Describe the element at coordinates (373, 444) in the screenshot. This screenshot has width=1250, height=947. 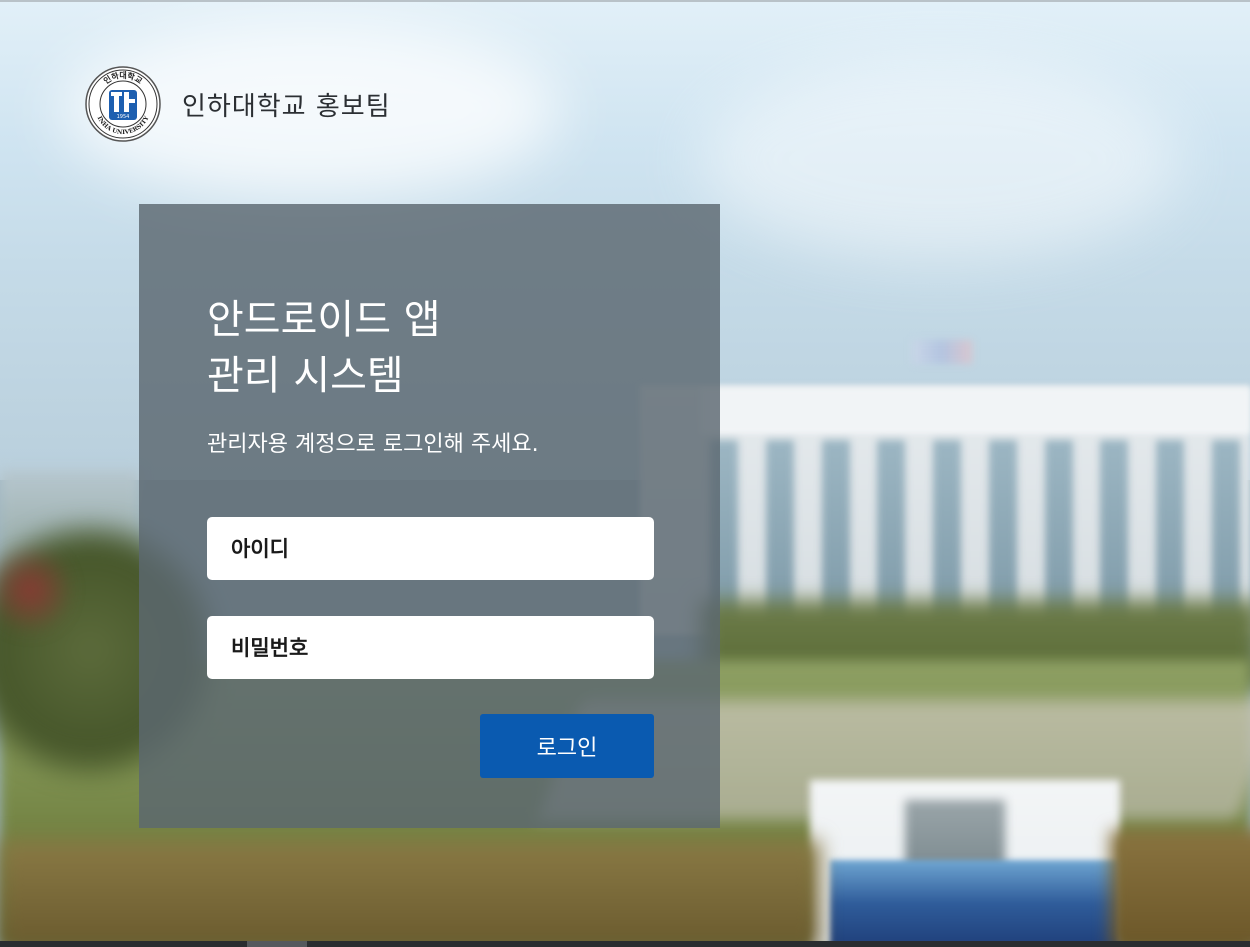
I see `login-instructions: 관리자용 계정으로 로그인해 주세요.` at that location.